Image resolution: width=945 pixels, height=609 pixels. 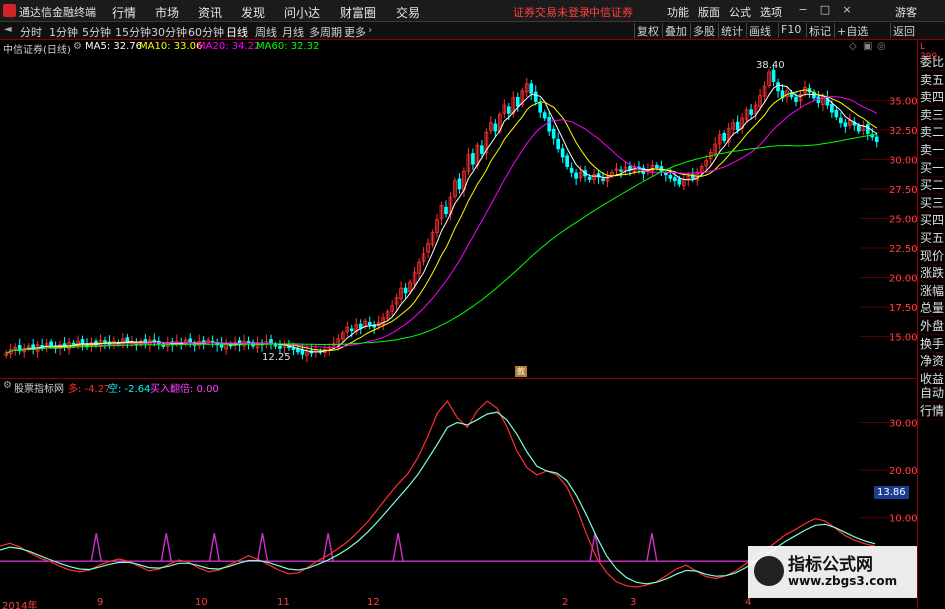 I want to click on menu-layout: 版面, so click(x=709, y=12).